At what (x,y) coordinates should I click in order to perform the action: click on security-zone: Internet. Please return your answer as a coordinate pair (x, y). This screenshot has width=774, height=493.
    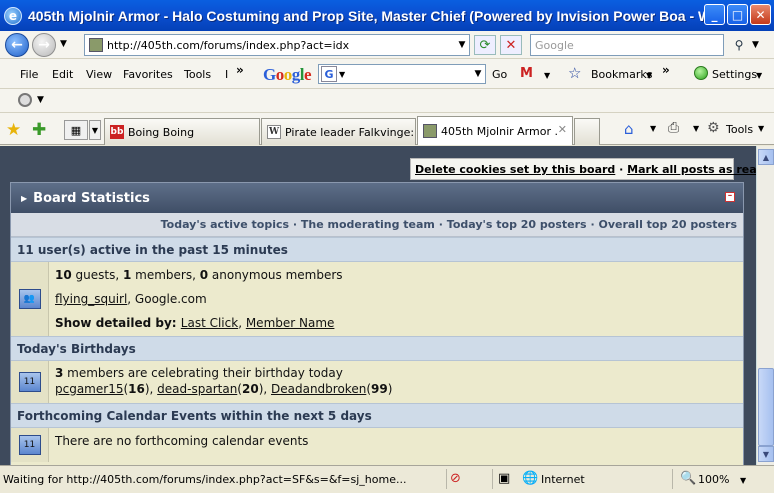
    Looking at the image, I should click on (563, 479).